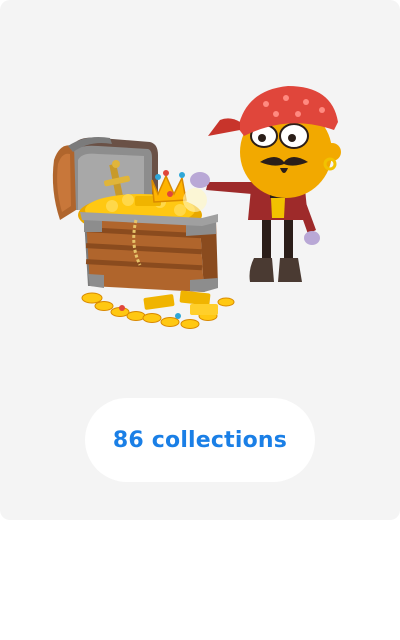 Image resolution: width=400 pixels, height=640 pixels. I want to click on treasure-chest-icon, so click(143, 233).